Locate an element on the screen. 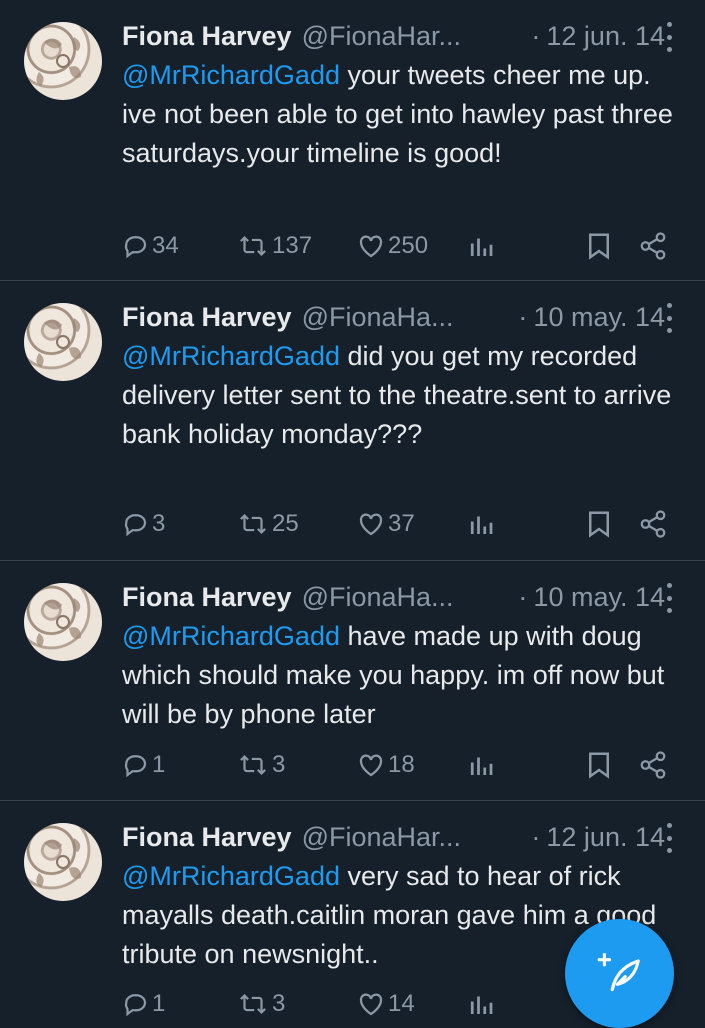  like-button: 250 is located at coordinates (392, 246).